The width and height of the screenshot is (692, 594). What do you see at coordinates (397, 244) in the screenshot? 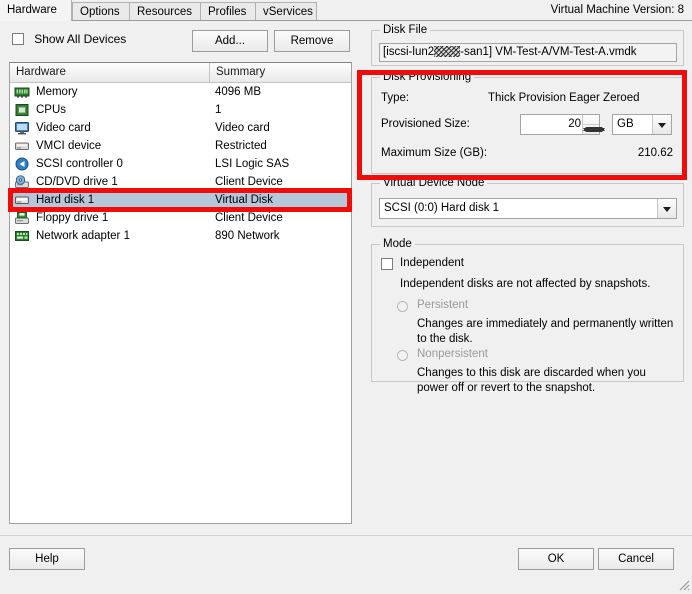
I see `mode-legend: Mode` at bounding box center [397, 244].